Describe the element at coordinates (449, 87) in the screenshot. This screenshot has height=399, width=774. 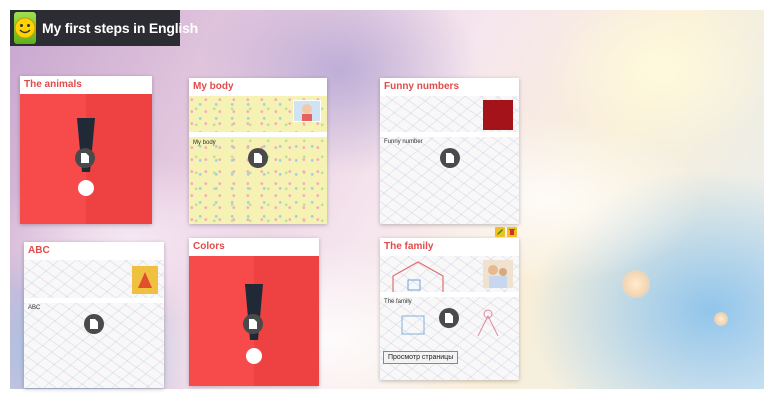
I see `card-title: Funny numbers` at that location.